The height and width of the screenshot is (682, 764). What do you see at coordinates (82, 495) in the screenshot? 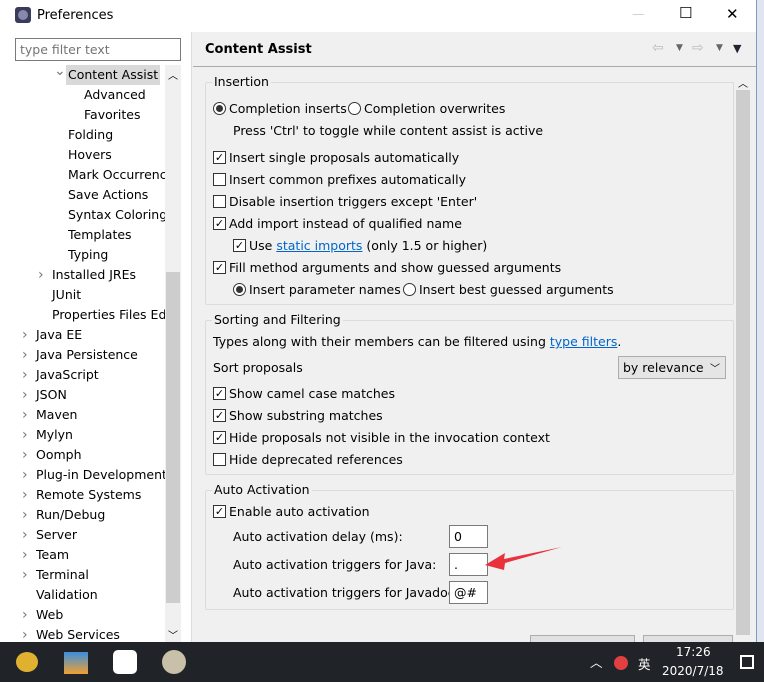
I see `tree-item: › Remote Systems` at bounding box center [82, 495].